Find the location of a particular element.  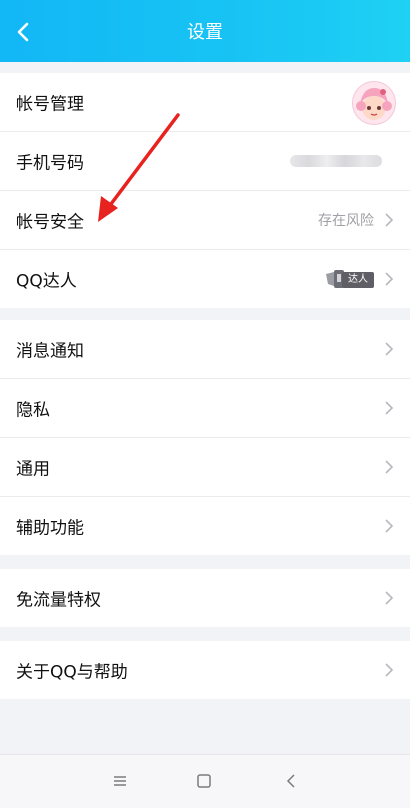

row-label: 消息通知 is located at coordinates (50, 351).